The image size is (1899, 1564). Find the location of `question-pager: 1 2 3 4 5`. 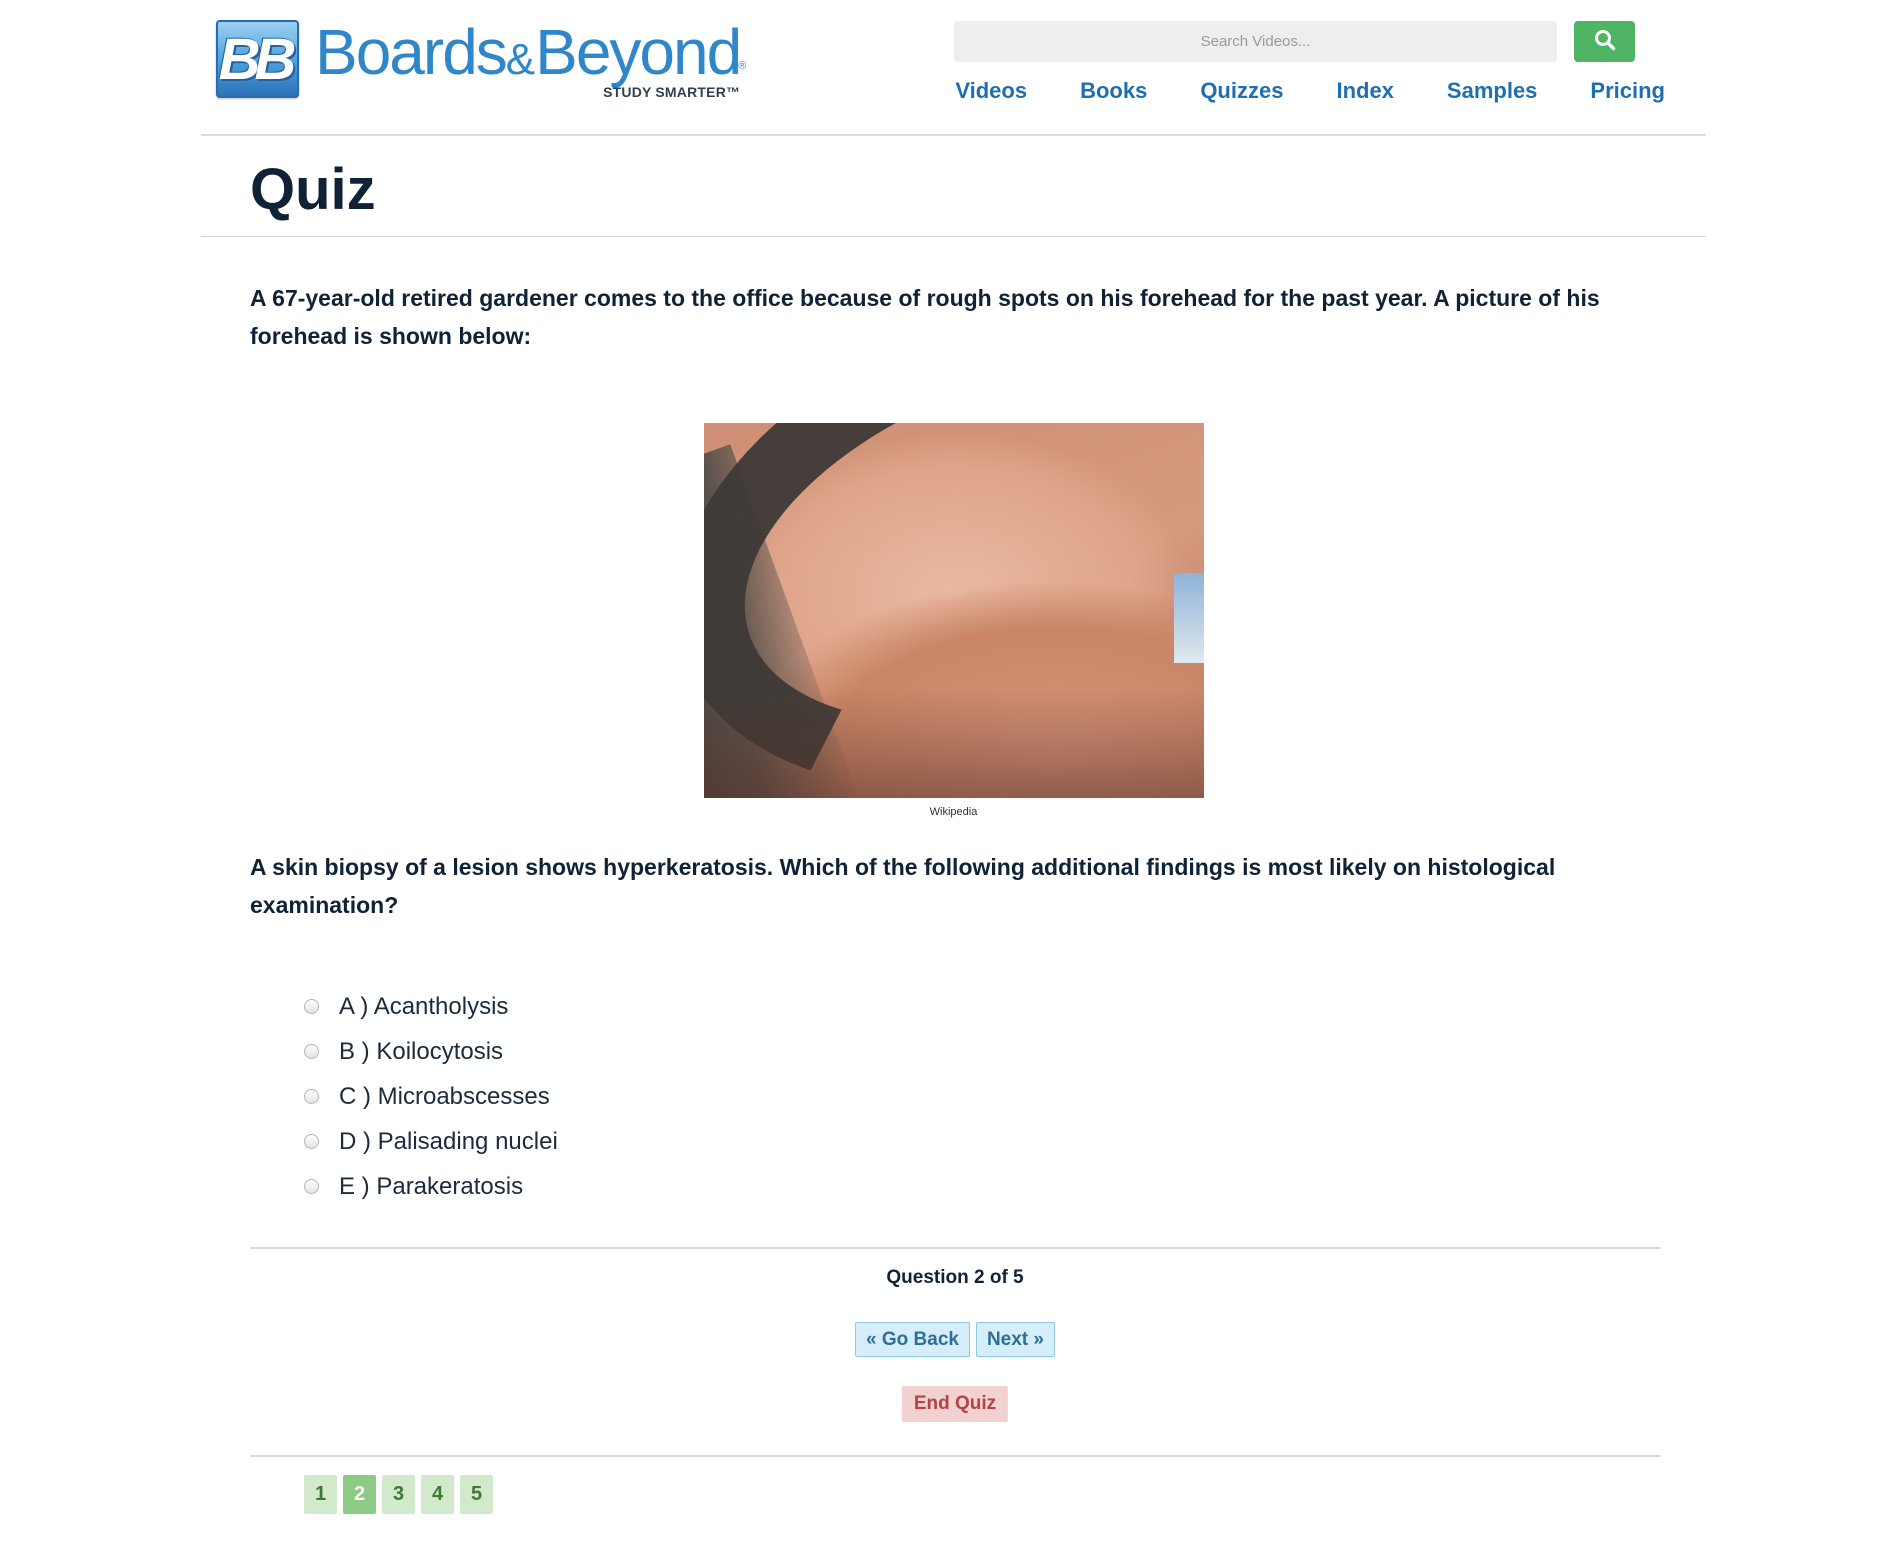

question-pager: 1 2 3 4 5 is located at coordinates (980, 1494).